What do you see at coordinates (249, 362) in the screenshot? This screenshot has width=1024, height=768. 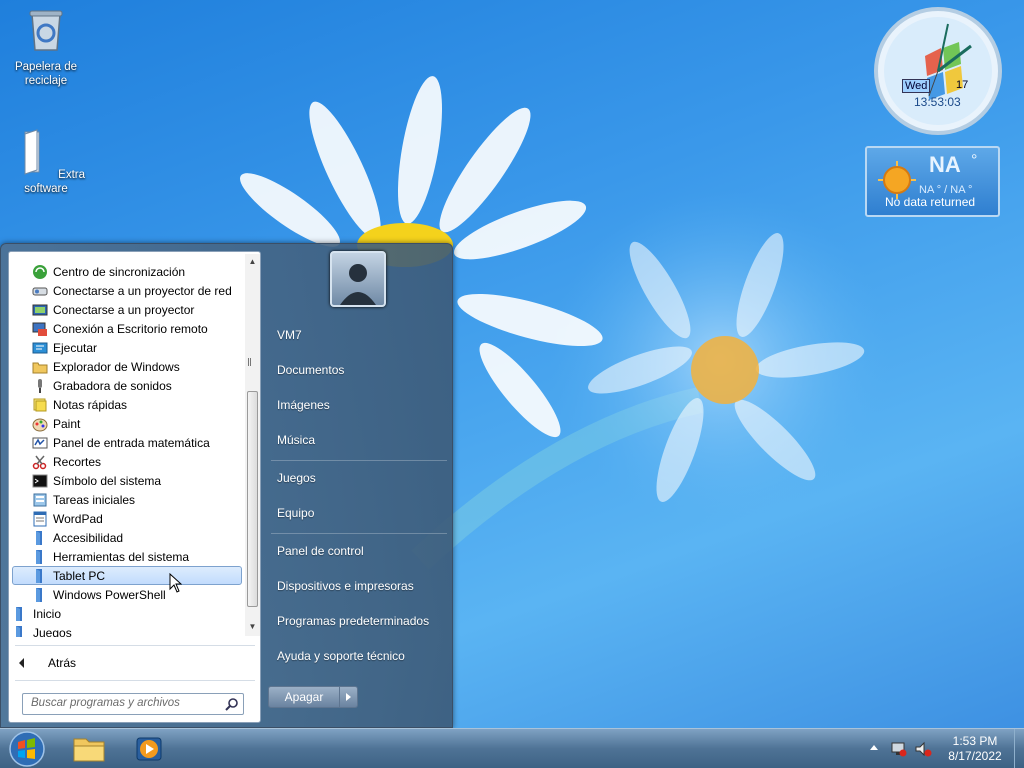 I see `scrollbar-grip-icon` at bounding box center [249, 362].